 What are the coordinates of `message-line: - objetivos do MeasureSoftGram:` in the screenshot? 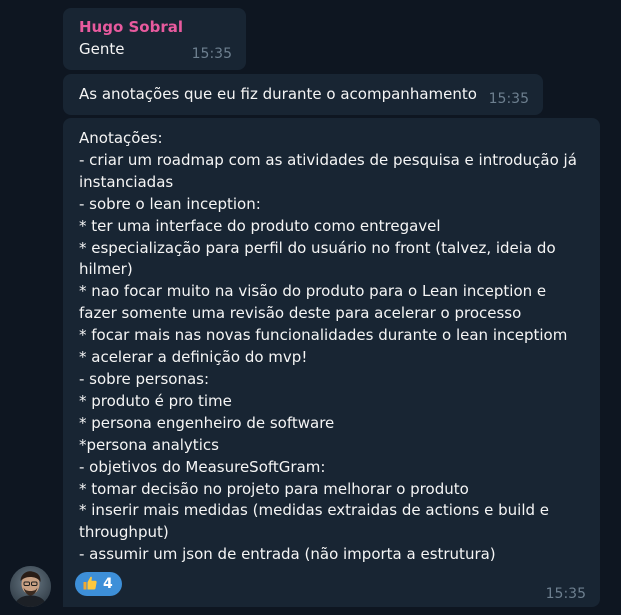 It's located at (202, 466).